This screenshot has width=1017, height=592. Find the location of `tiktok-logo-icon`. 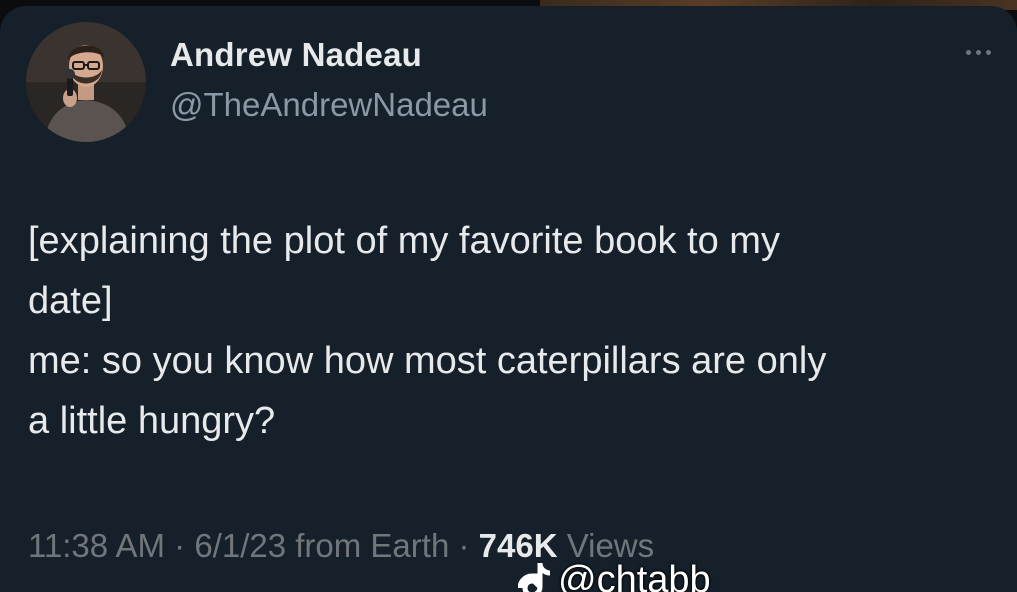

tiktok-logo-icon is located at coordinates (534, 577).